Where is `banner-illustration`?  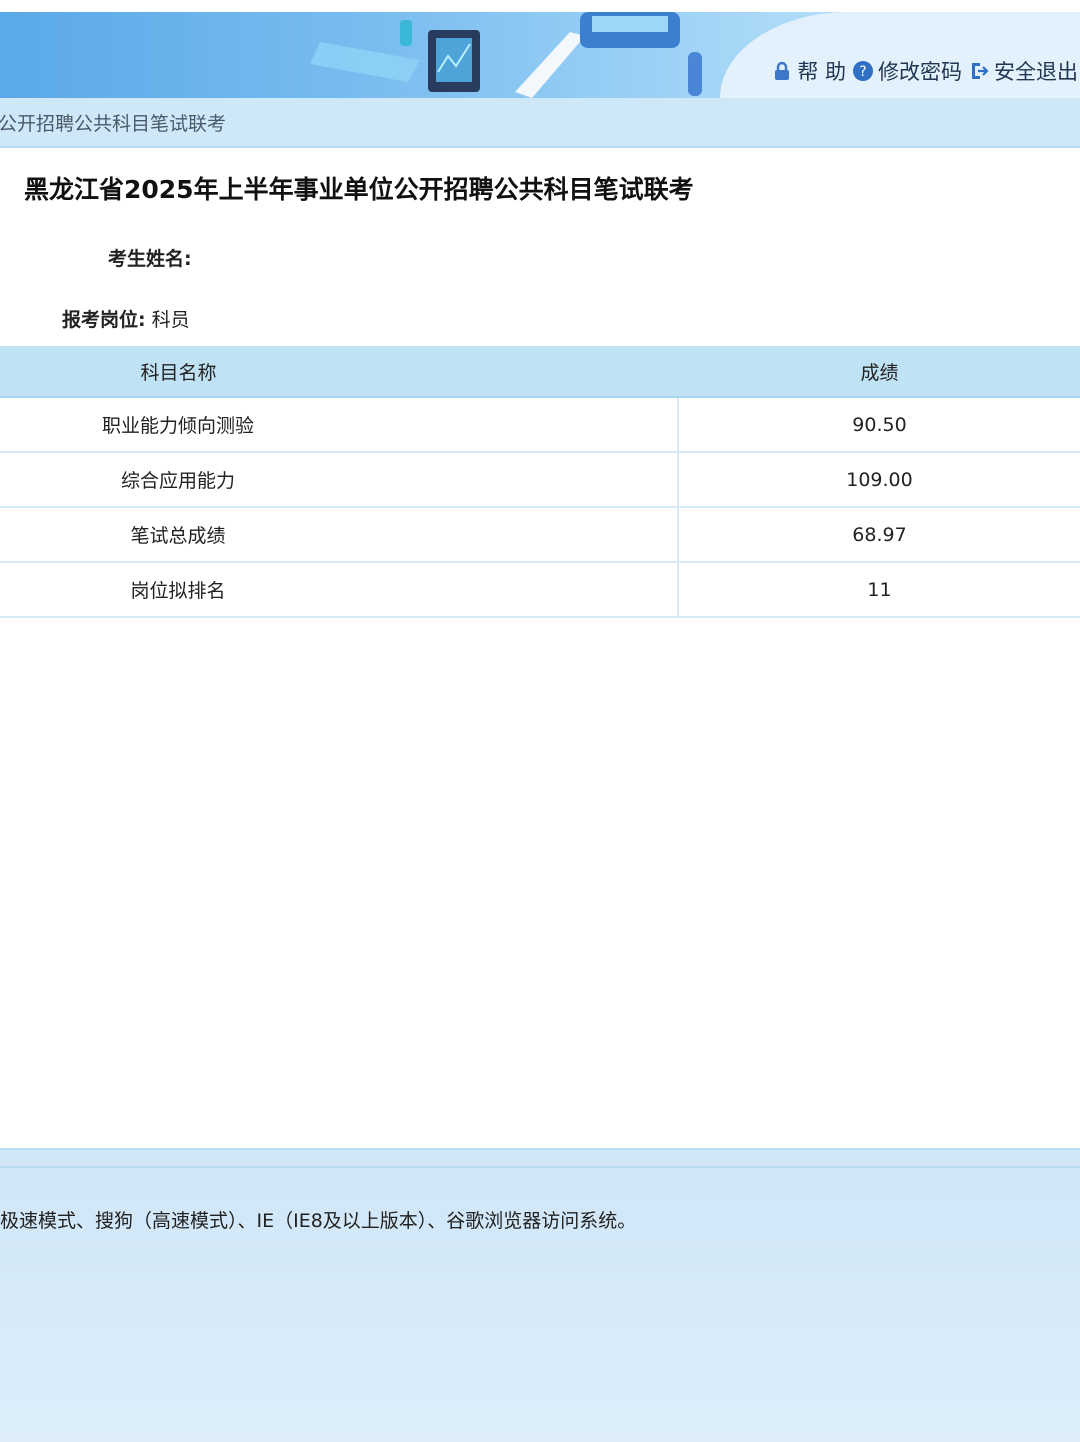
banner-illustration is located at coordinates (506, 55).